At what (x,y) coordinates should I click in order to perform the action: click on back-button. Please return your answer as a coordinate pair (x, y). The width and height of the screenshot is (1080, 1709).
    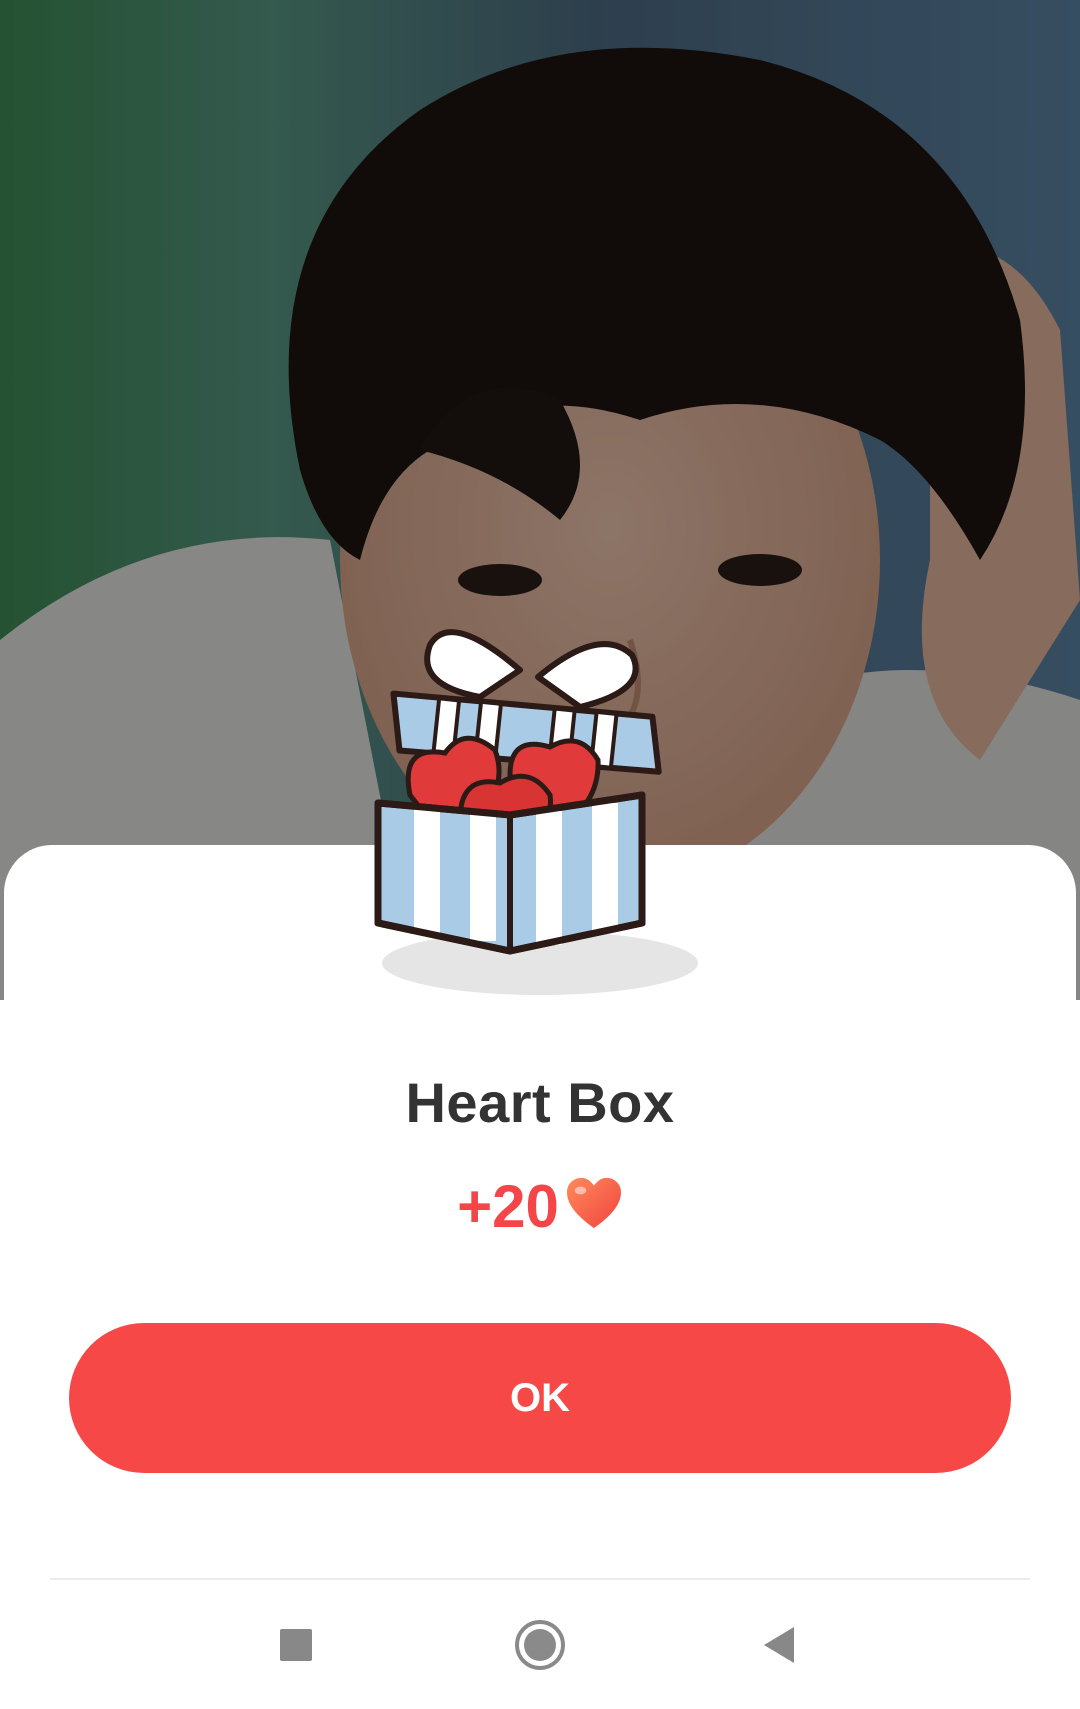
    Looking at the image, I should click on (780, 1645).